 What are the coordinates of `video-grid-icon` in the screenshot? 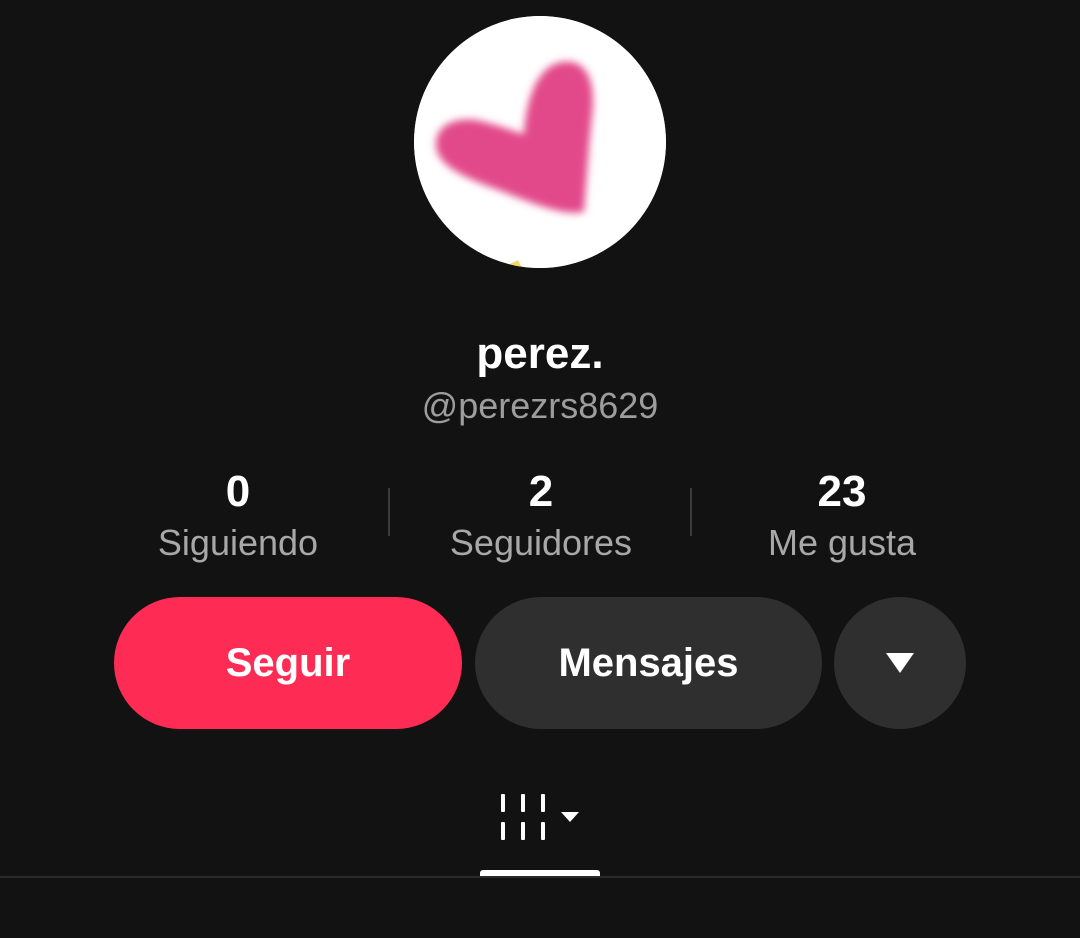 It's located at (540, 817).